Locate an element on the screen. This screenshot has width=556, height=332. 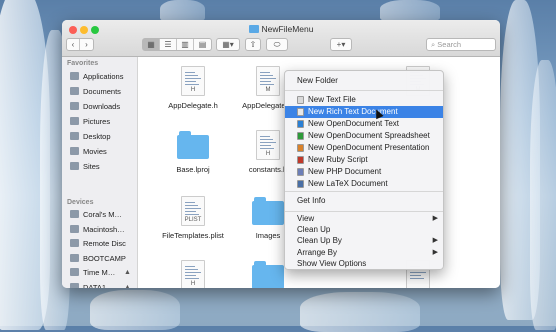
sidebar-item-documents: Documents is located at coordinates (95, 92).